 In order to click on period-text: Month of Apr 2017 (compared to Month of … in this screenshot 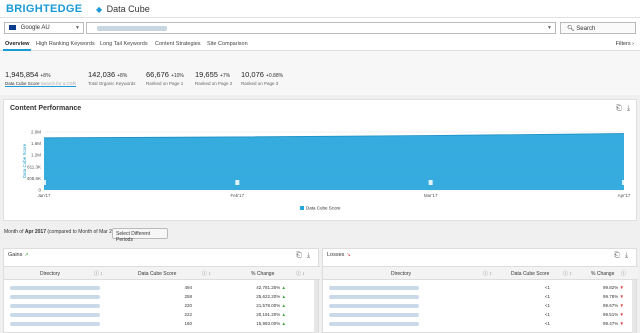, I will do `click(63, 232)`.